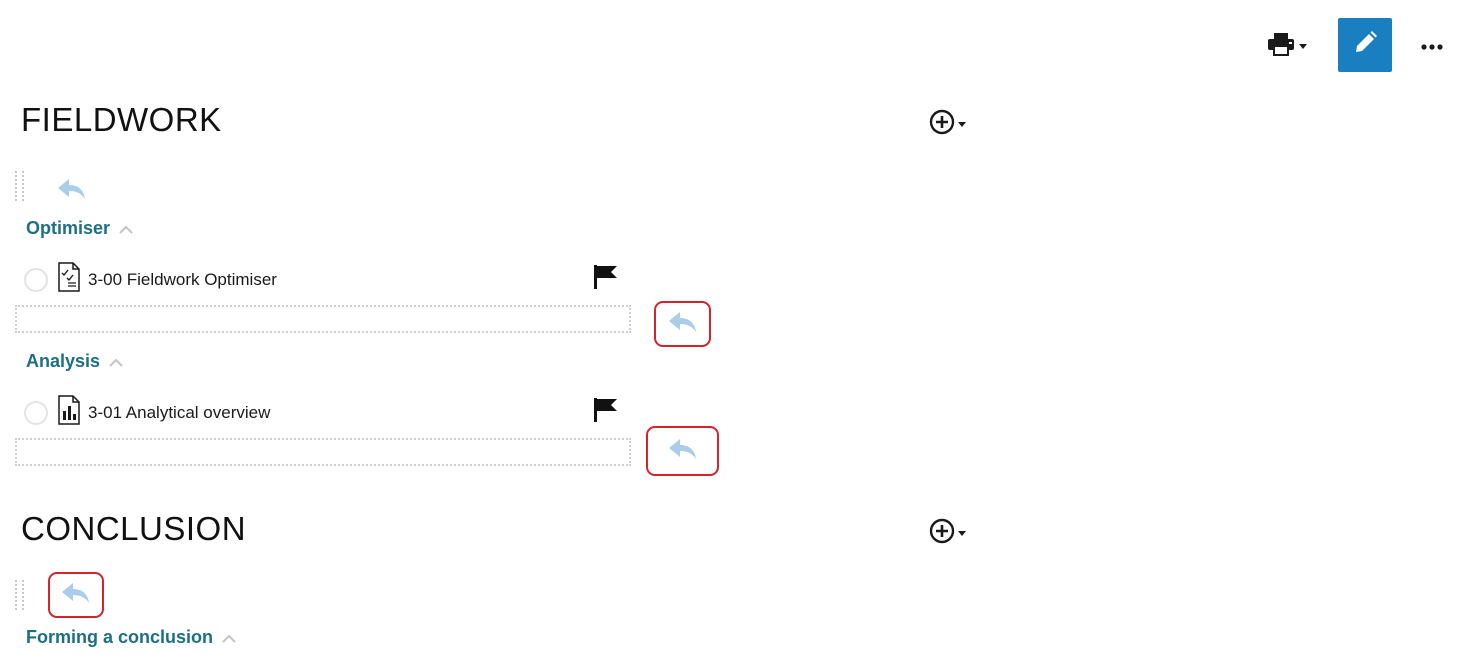 This screenshot has height=667, width=1462. Describe the element at coordinates (69, 412) in the screenshot. I see `chart-doc-icon` at that location.